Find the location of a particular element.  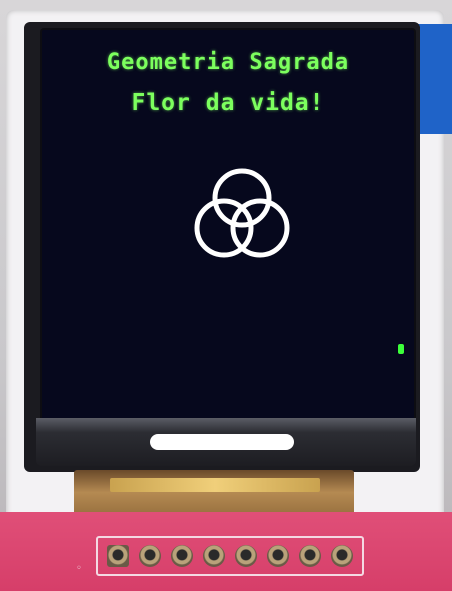

three-circle-trefoil-icon is located at coordinates (242, 213).